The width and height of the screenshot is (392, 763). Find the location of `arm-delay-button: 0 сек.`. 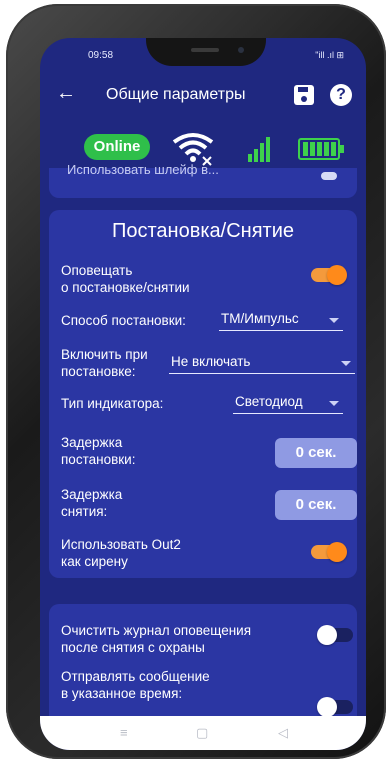

arm-delay-button: 0 сек. is located at coordinates (316, 453).